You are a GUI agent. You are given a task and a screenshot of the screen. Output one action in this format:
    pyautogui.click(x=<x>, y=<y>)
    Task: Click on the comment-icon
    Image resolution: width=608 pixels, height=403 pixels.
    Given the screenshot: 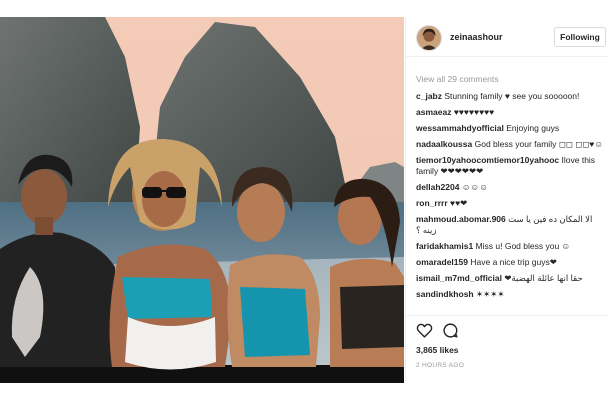 What is the action you would take?
    pyautogui.click(x=450, y=330)
    